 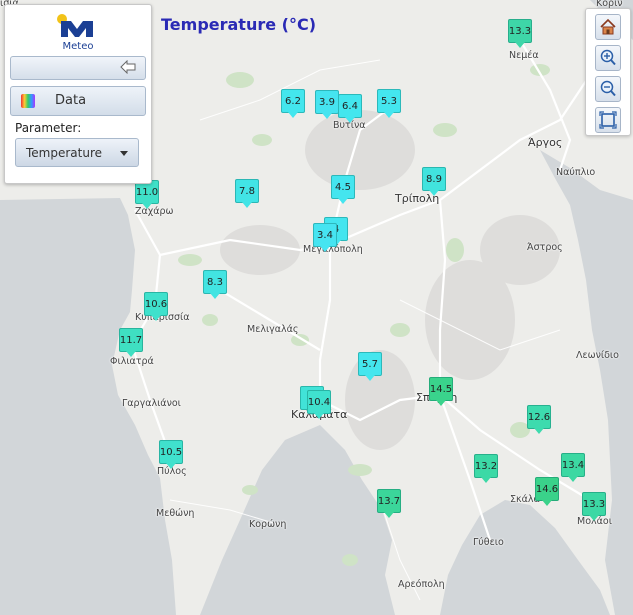 I want to click on station-marker: 5.3, so click(x=389, y=103).